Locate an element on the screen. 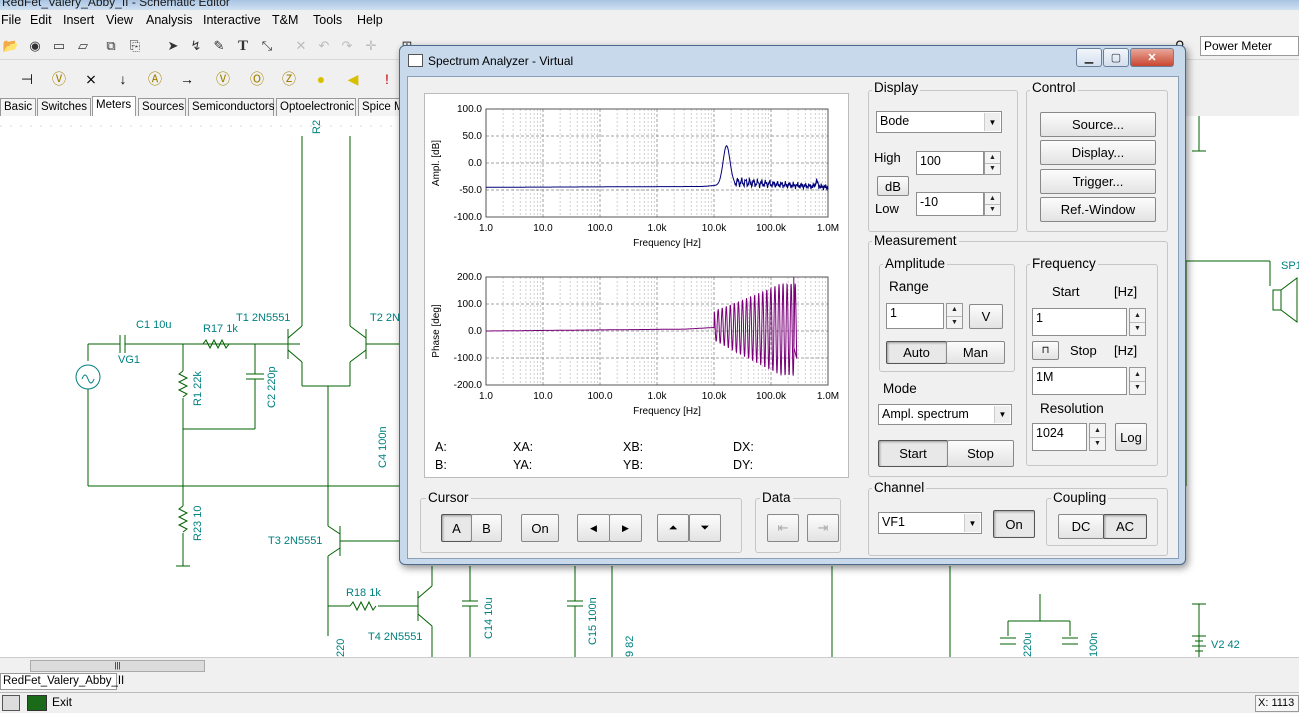 The image size is (1299, 713). display-mode-select: Bode ▼ is located at coordinates (939, 122).